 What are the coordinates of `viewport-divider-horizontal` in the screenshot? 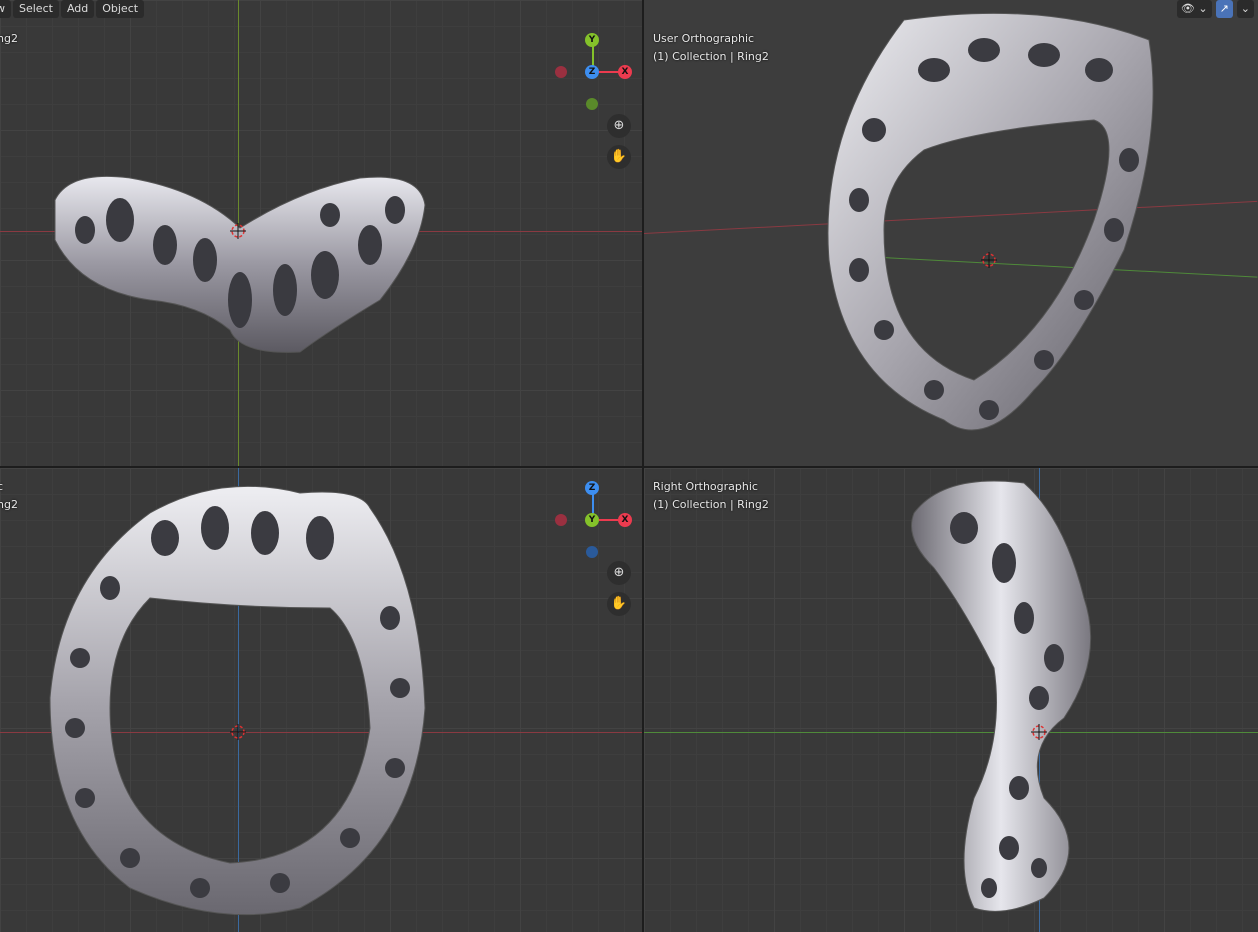 It's located at (629, 467).